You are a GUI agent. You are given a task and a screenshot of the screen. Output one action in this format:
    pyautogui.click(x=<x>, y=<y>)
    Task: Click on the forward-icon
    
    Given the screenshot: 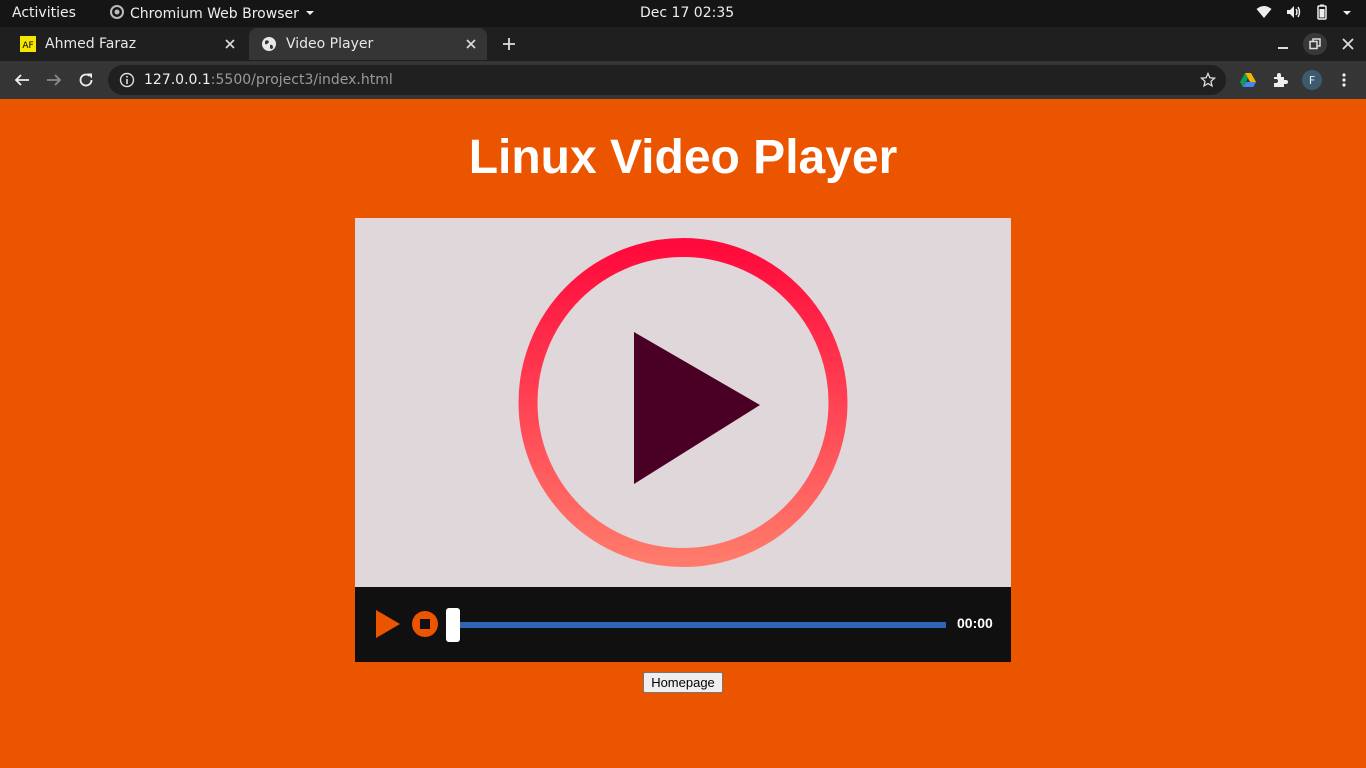 What is the action you would take?
    pyautogui.click(x=54, y=80)
    